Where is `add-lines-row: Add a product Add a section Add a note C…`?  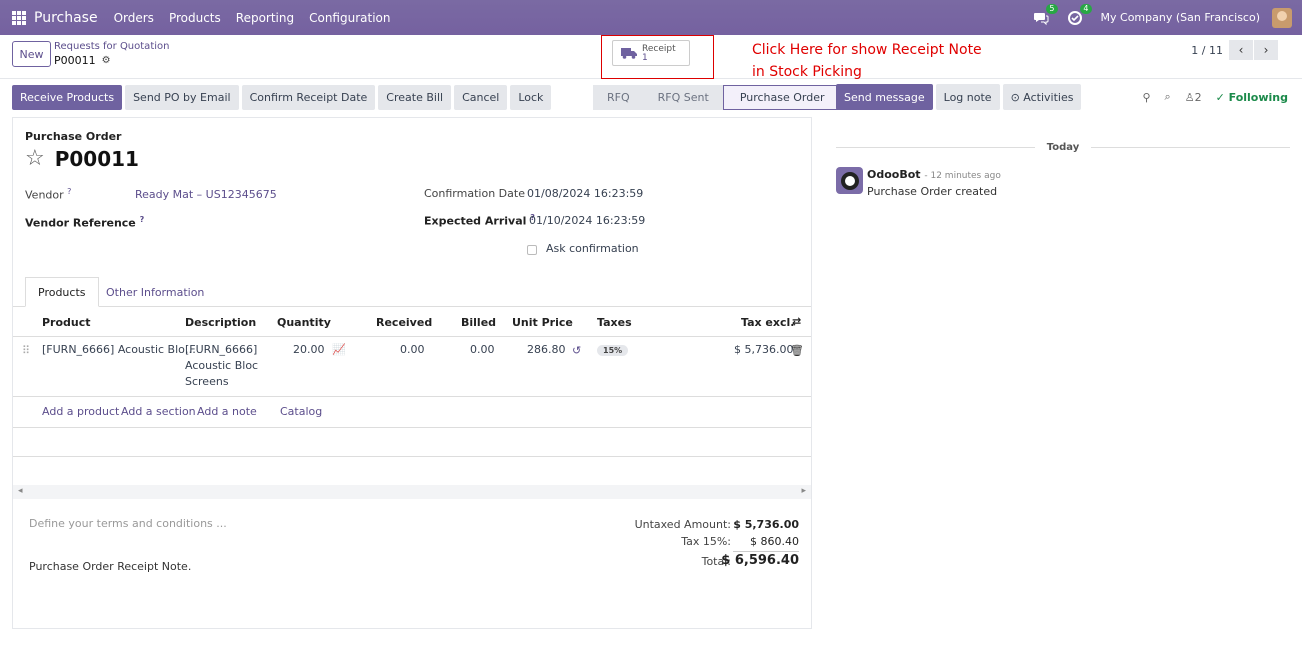
add-lines-row: Add a product Add a section Add a note C… is located at coordinates (412, 412).